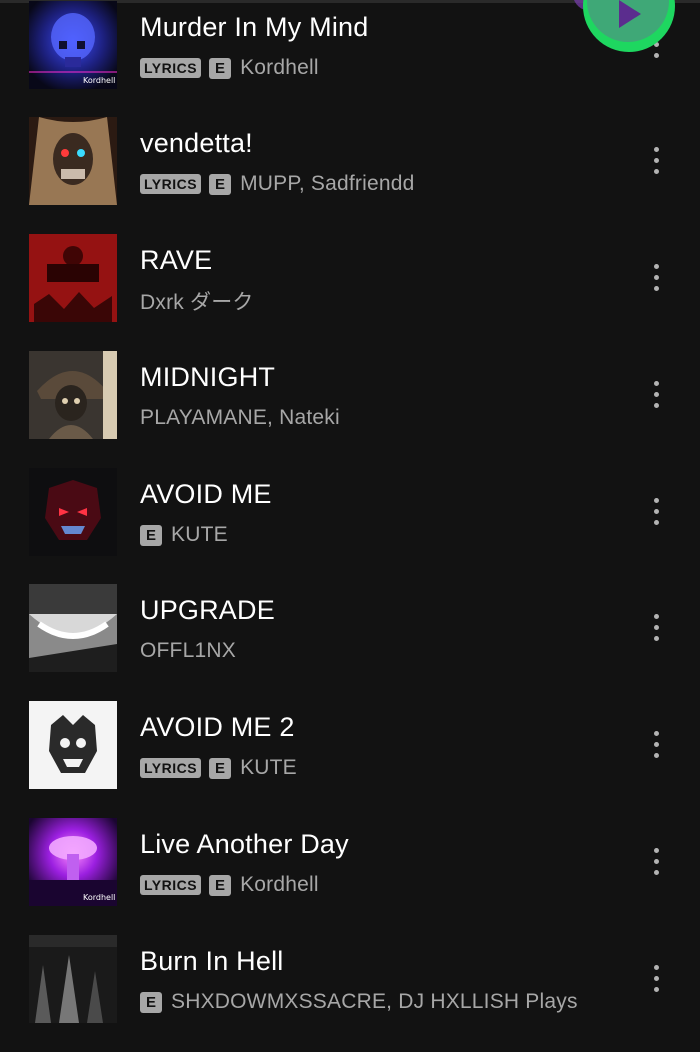 The width and height of the screenshot is (700, 1052). I want to click on track-title: AVOID ME, so click(206, 494).